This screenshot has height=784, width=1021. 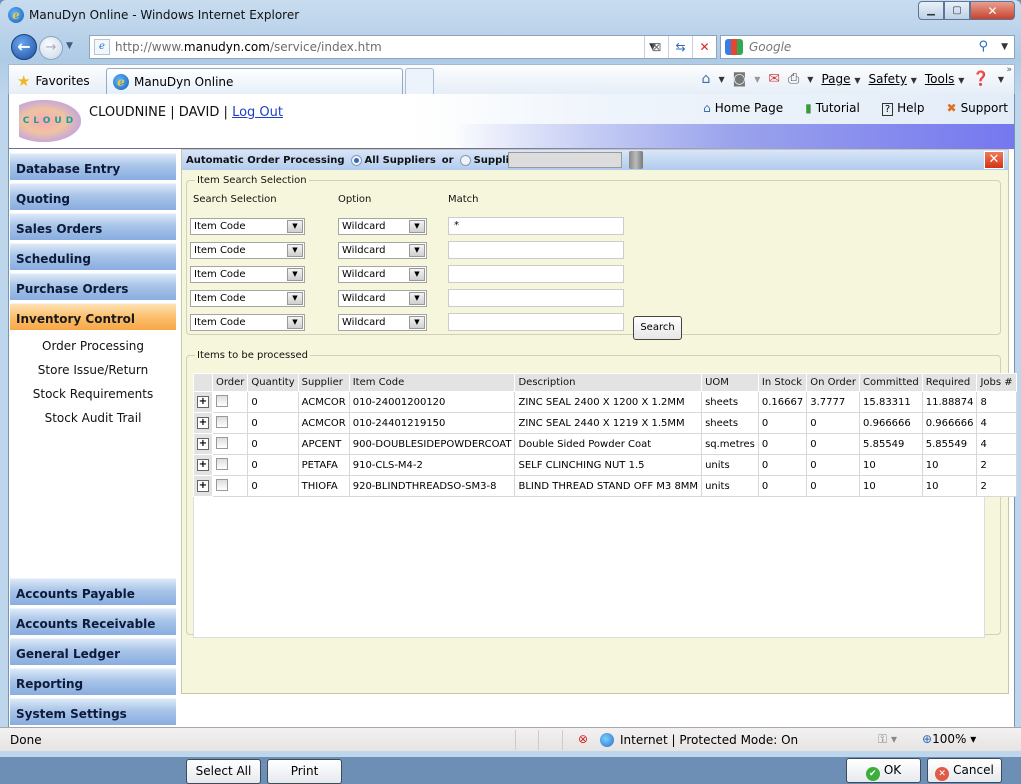 What do you see at coordinates (608, 382) in the screenshot?
I see `column-header: Description` at bounding box center [608, 382].